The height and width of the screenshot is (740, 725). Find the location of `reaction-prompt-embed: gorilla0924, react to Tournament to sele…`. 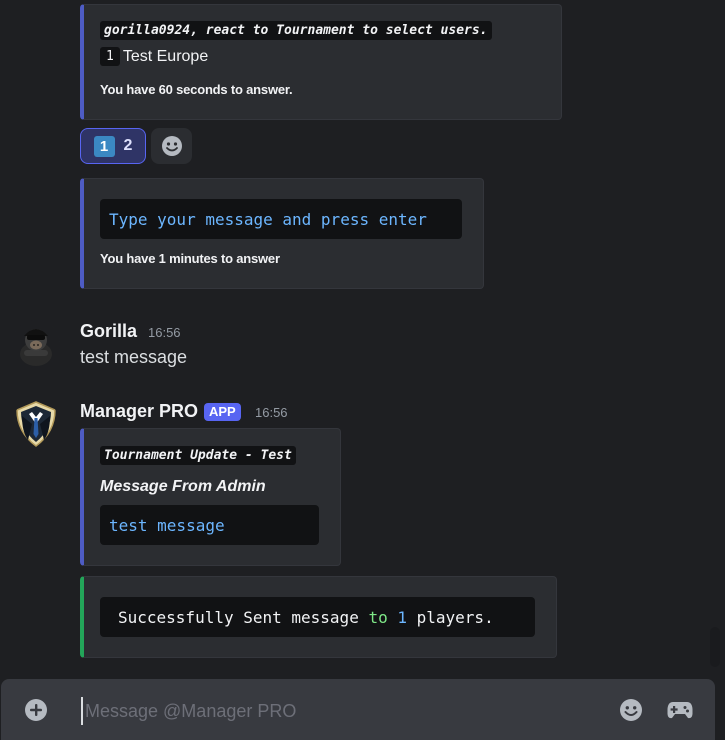

reaction-prompt-embed: gorilla0924, react to Tournament to sele… is located at coordinates (321, 62).